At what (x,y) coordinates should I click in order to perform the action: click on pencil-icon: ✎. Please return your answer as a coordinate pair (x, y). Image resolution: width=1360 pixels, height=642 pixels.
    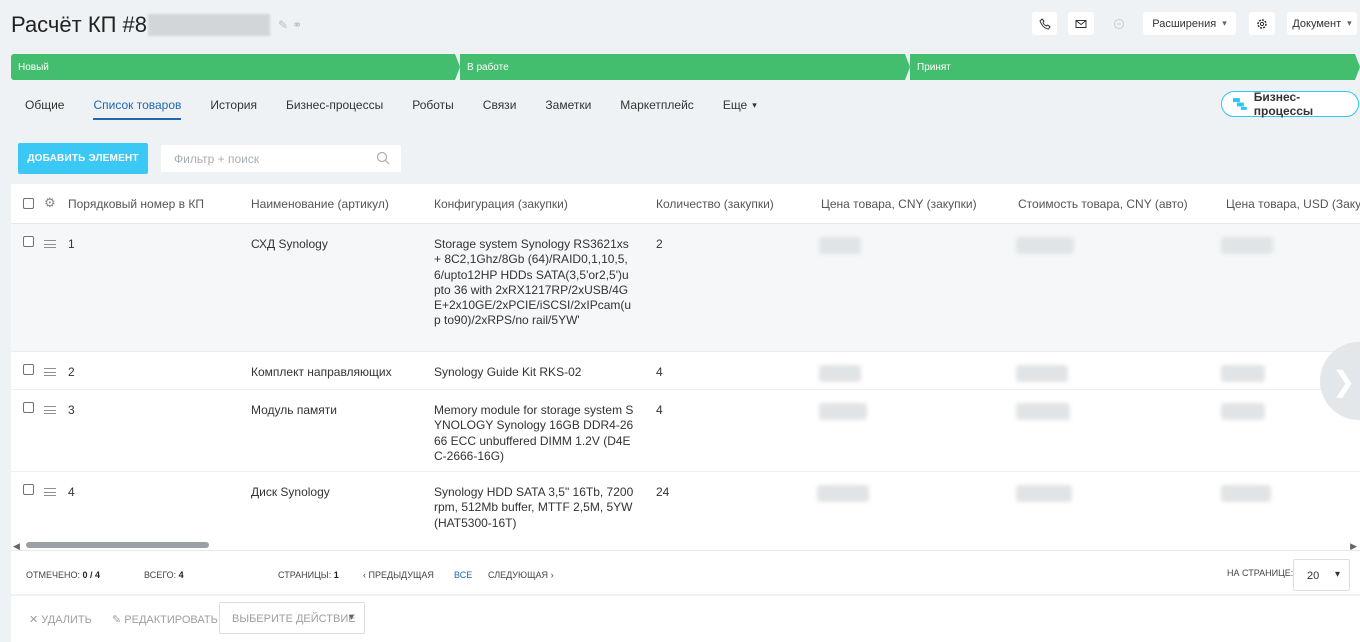
    Looking at the image, I should click on (283, 25).